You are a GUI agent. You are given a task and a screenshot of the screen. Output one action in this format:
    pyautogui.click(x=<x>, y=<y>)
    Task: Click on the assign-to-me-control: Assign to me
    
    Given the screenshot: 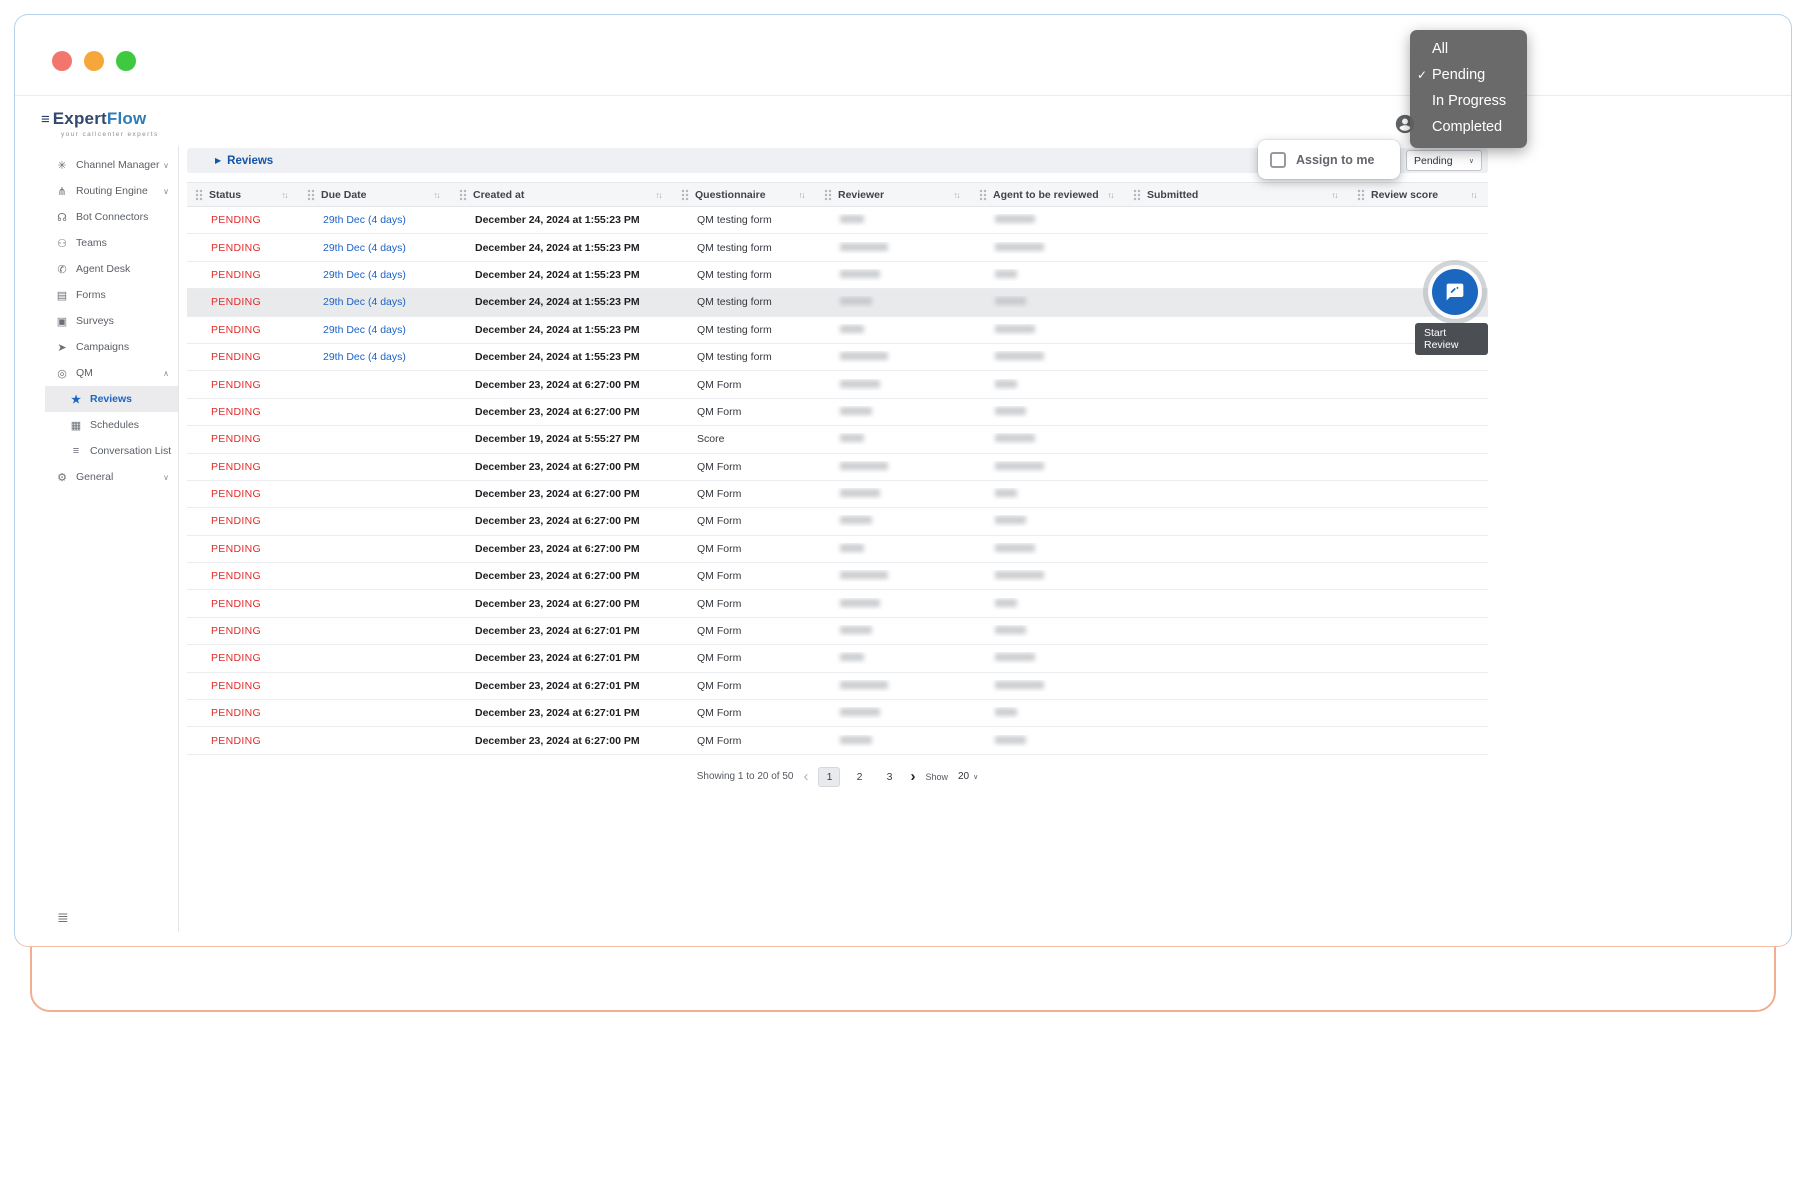 What is the action you would take?
    pyautogui.click(x=1329, y=159)
    